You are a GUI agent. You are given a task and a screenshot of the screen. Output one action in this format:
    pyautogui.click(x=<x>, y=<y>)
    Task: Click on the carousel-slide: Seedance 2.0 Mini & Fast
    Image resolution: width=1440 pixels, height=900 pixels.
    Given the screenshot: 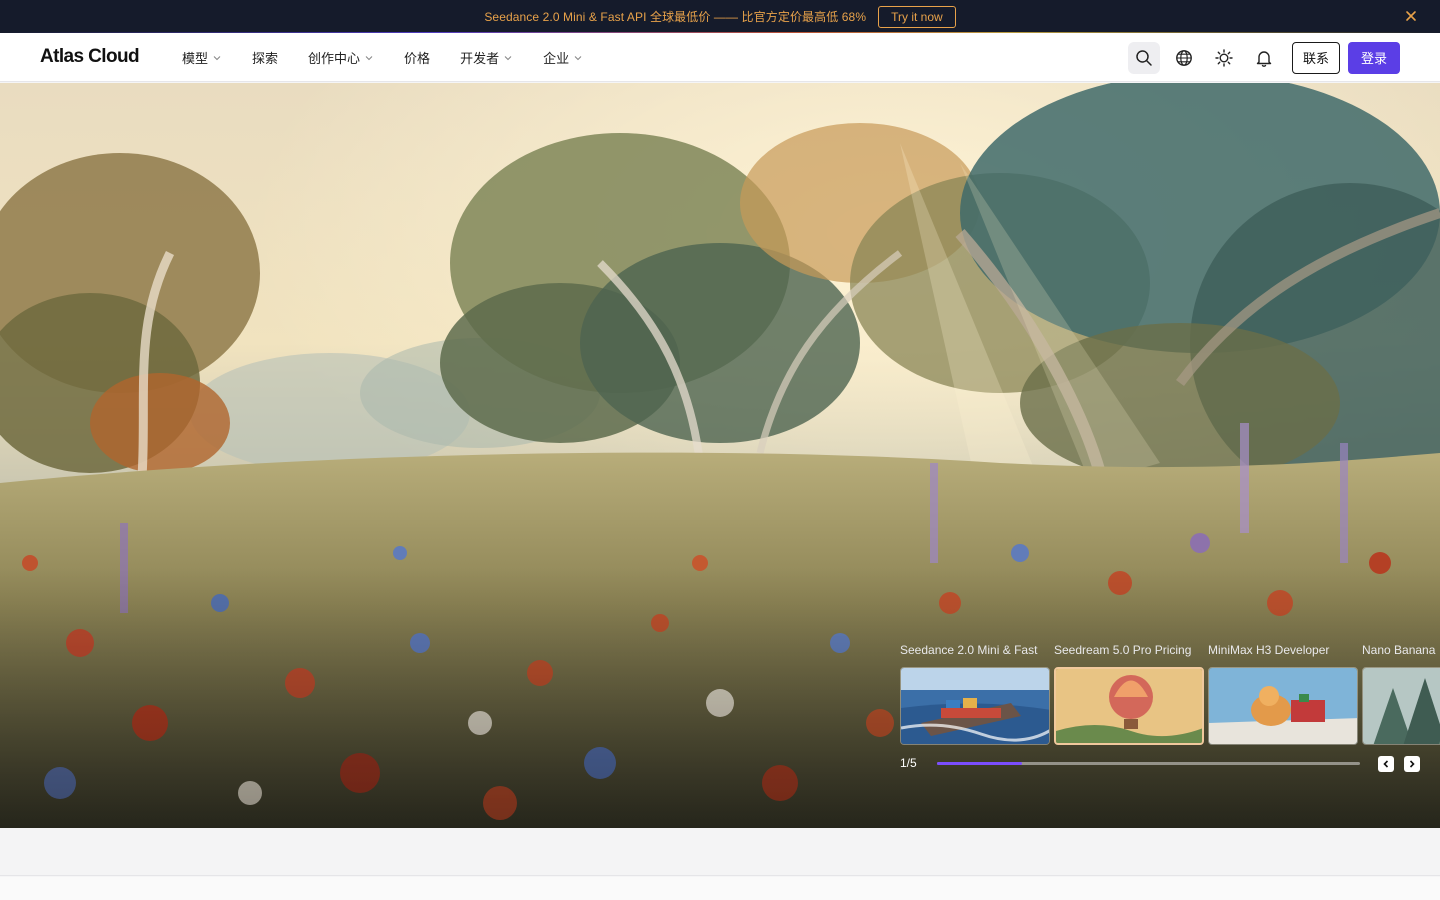 What is the action you would take?
    pyautogui.click(x=975, y=693)
    